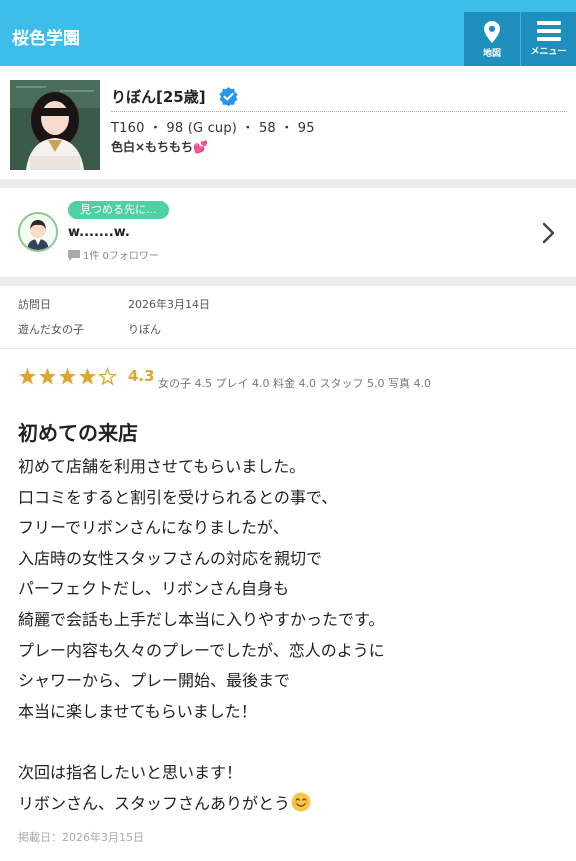 The image size is (576, 861). Describe the element at coordinates (288, 33) in the screenshot. I see `app-header: 桜色学園 地図 メニュー` at that location.